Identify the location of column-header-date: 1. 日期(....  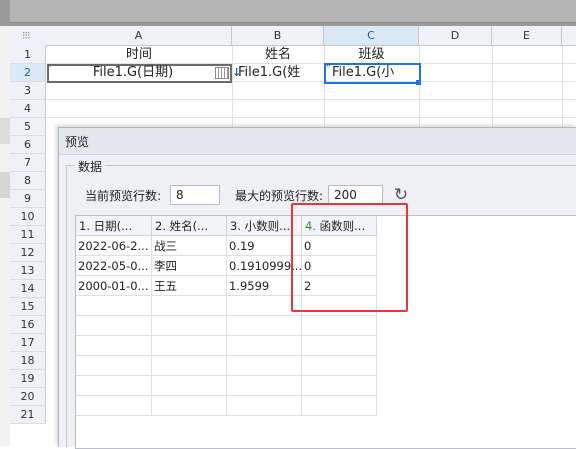
(114, 226).